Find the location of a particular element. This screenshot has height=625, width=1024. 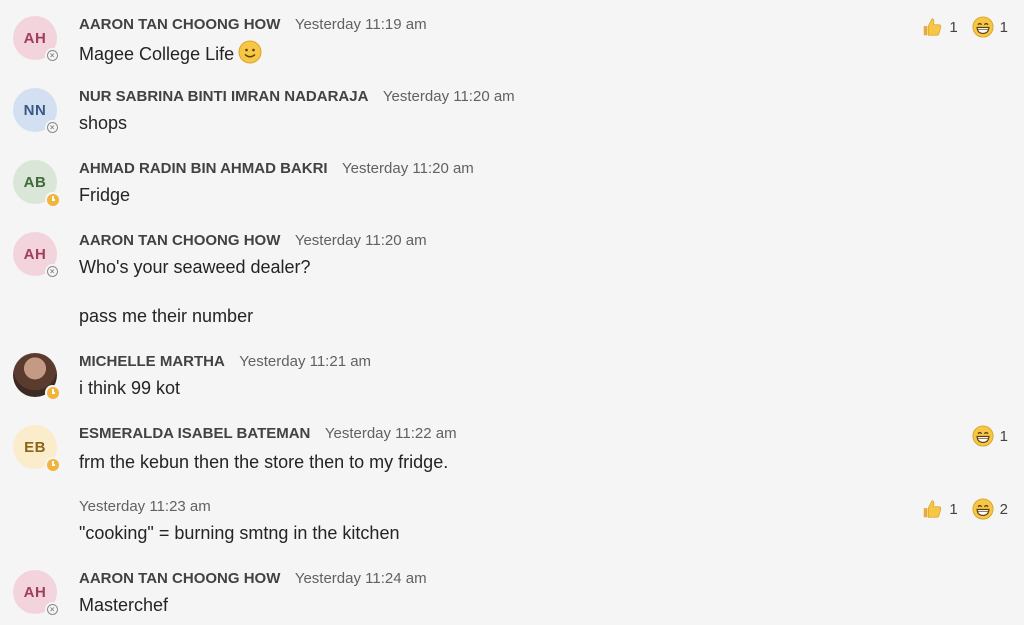

message-text: Who's your seaweed dealer? is located at coordinates (195, 267).